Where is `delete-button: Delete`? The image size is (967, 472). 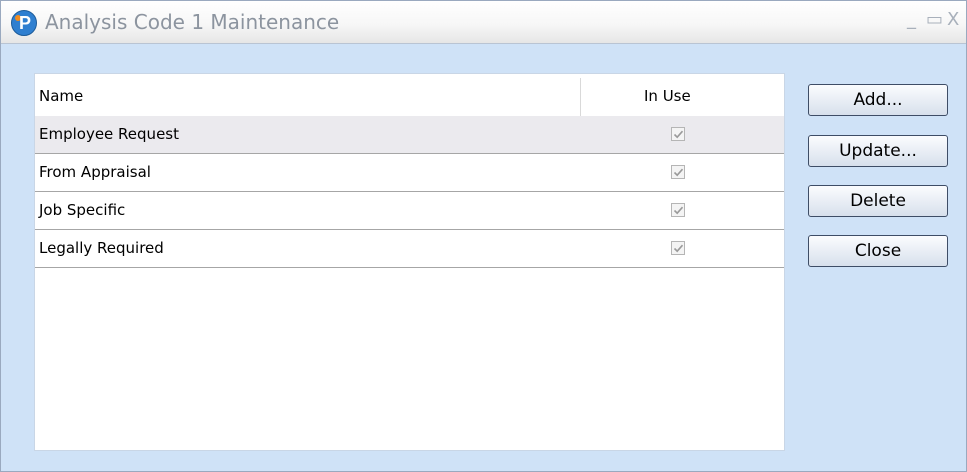 delete-button: Delete is located at coordinates (878, 201).